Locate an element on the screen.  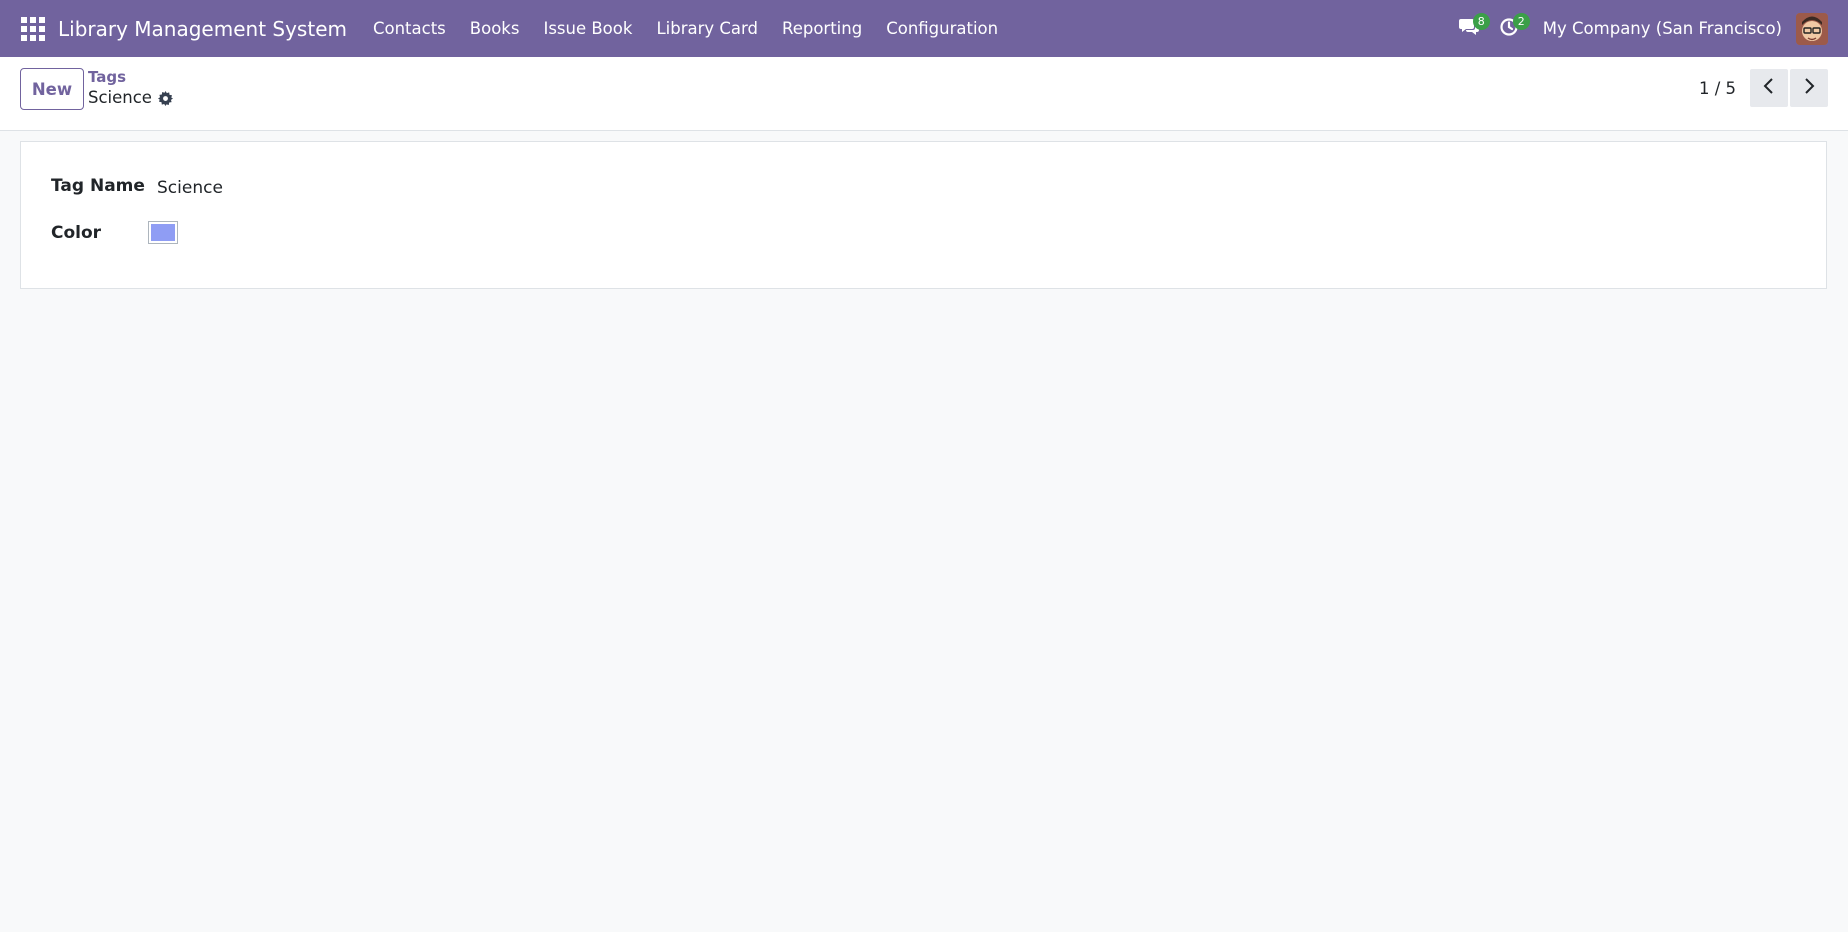
systray: 8 2 My Company (San Francisco) is located at coordinates (1648, 28).